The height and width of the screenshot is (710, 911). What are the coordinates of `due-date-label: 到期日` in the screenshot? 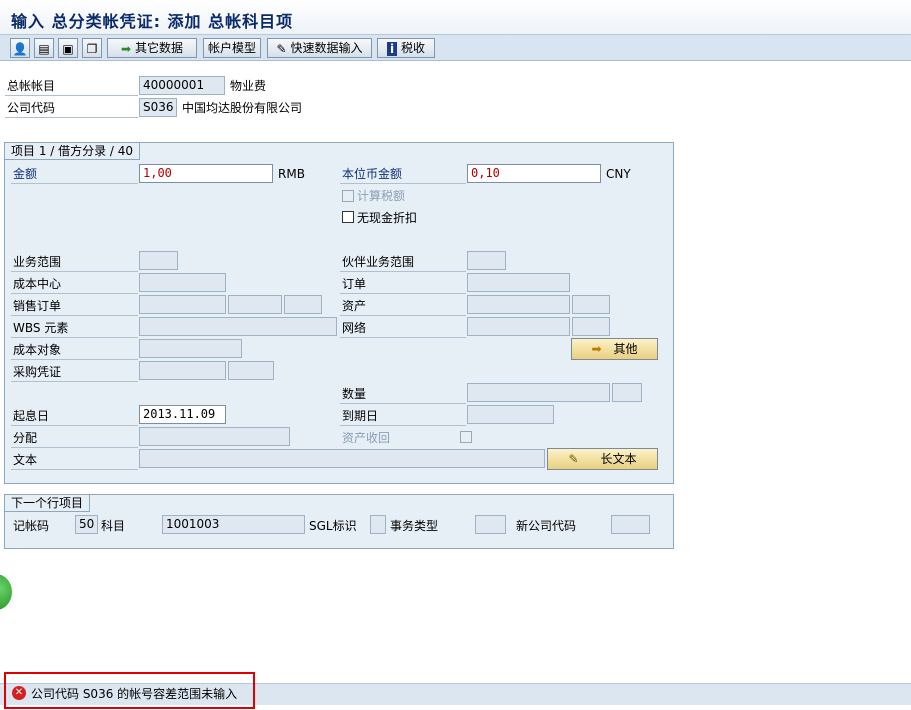 It's located at (360, 416).